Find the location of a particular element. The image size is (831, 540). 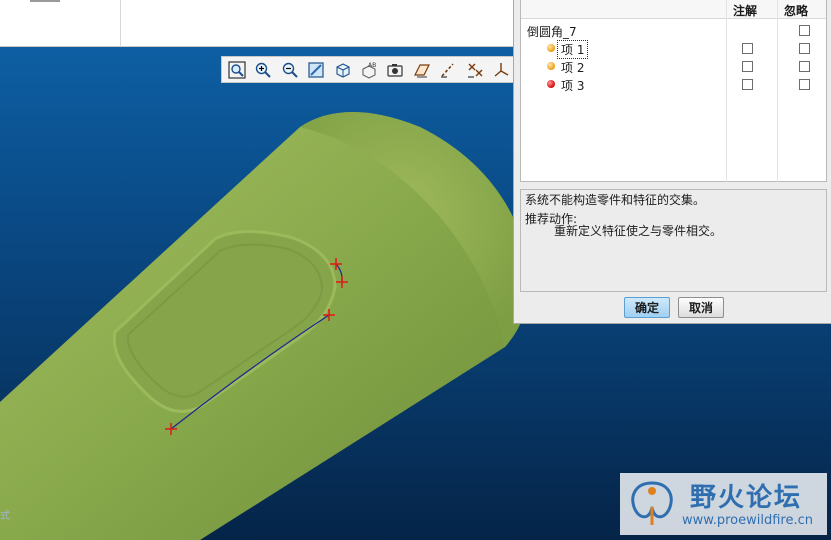

ribbon-stub is located at coordinates (45, 1).